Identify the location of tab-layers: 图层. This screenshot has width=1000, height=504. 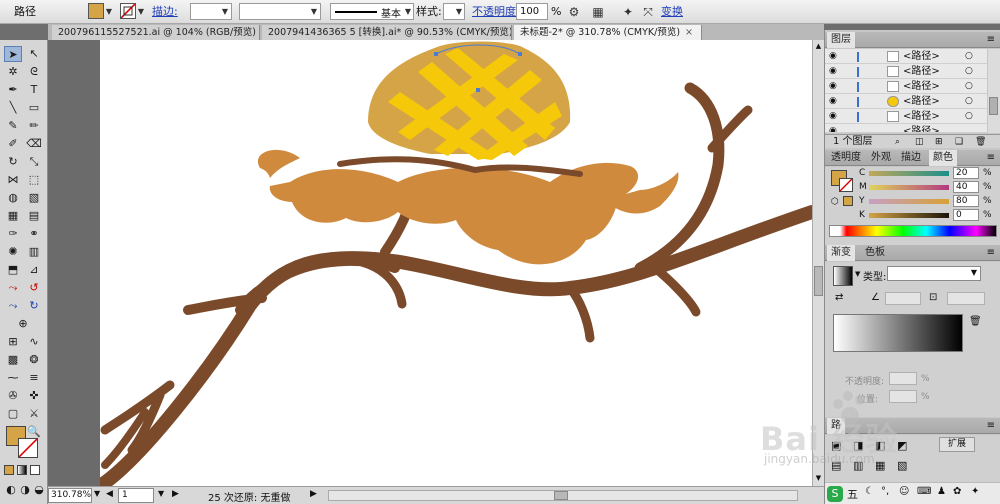
(841, 40).